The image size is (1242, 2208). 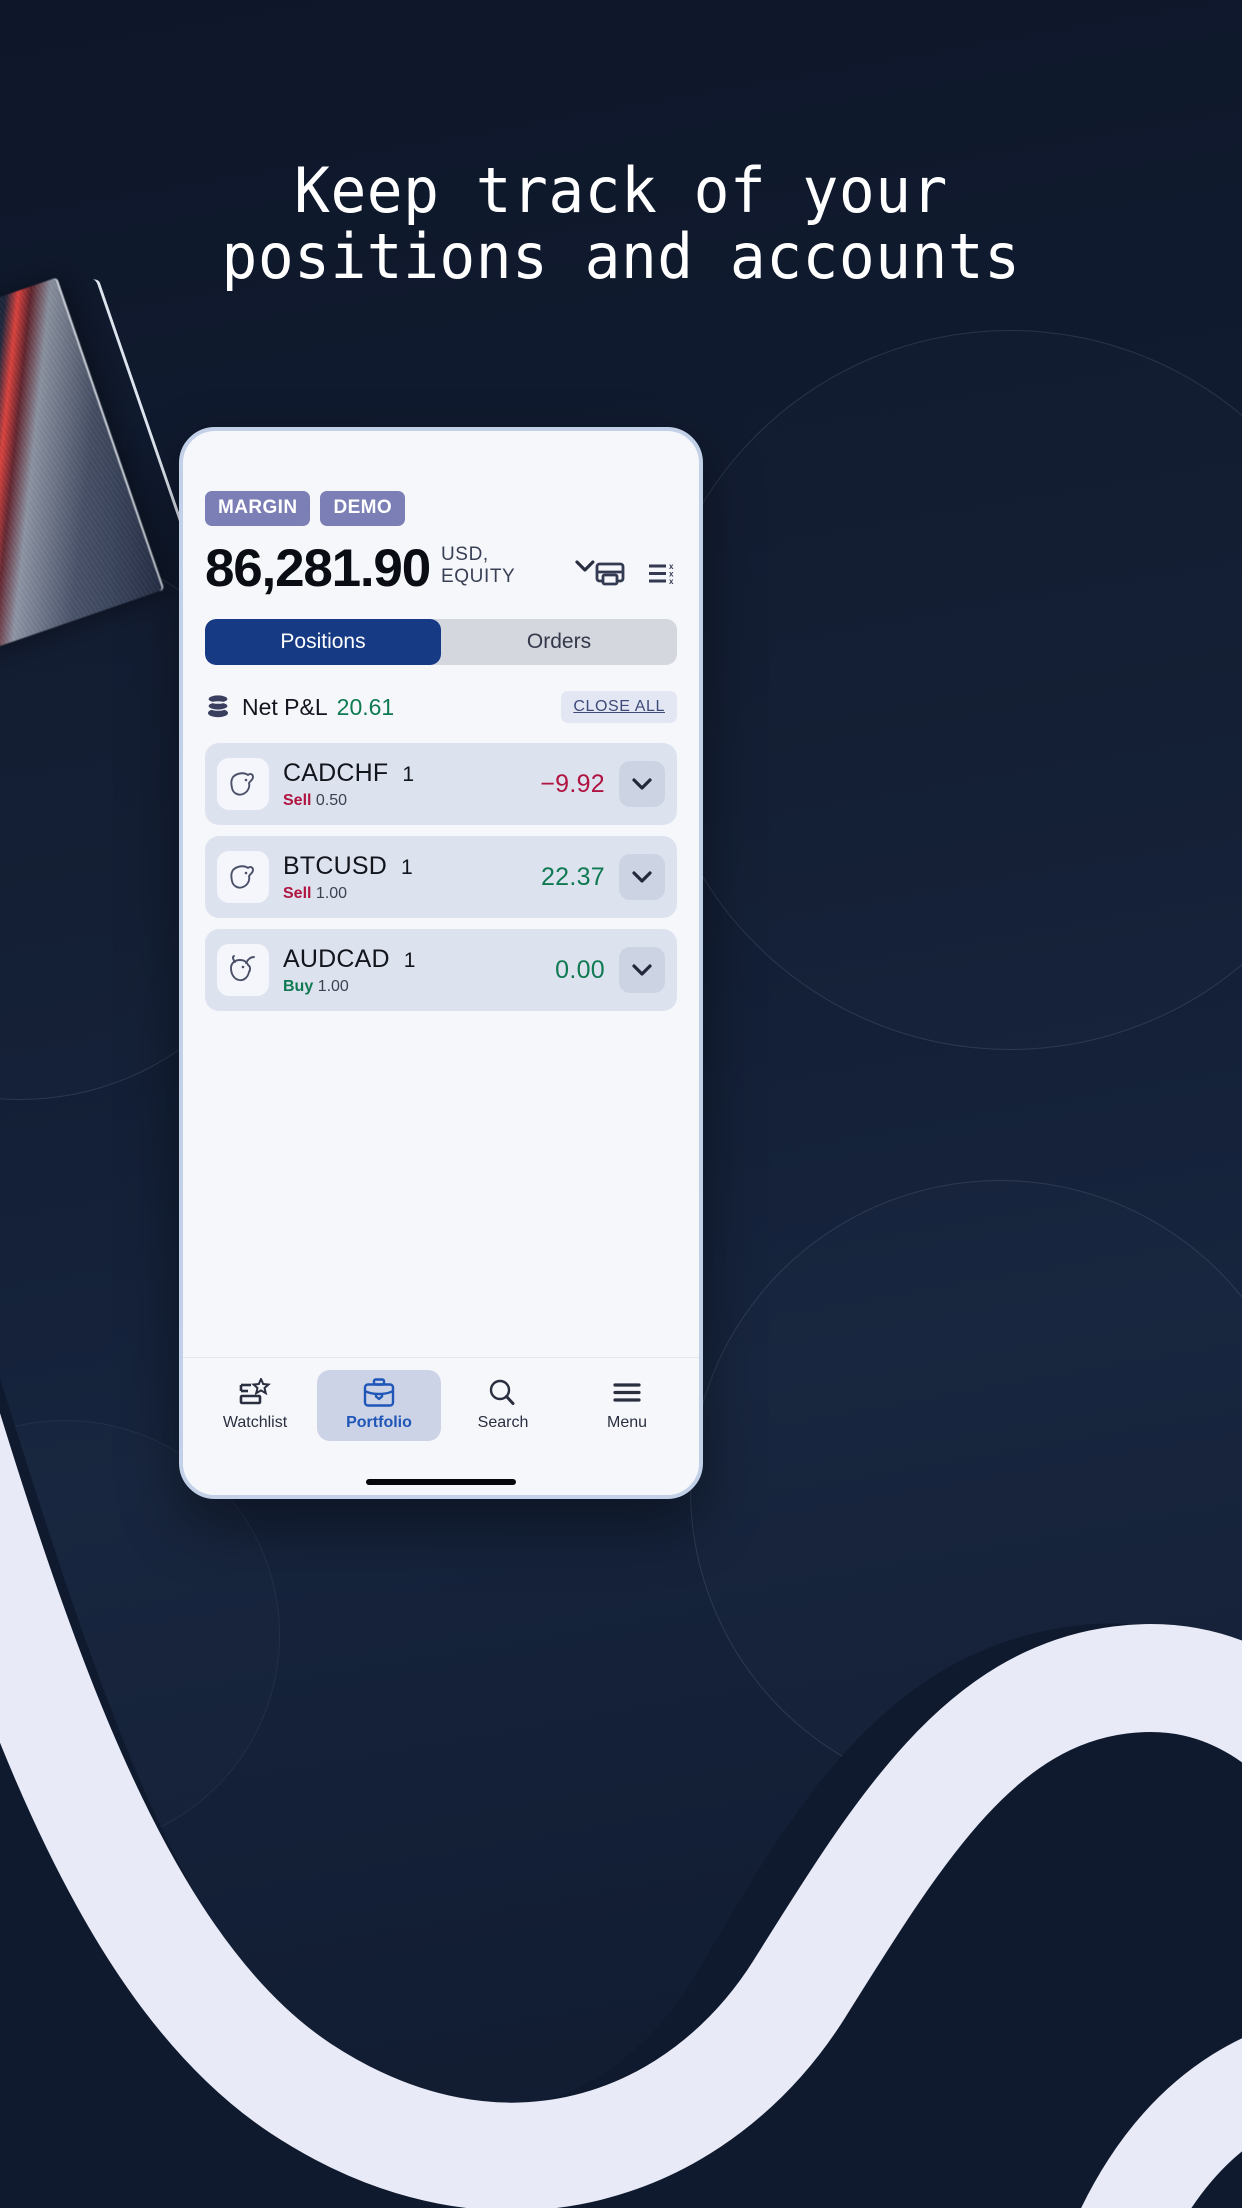 What do you see at coordinates (323, 642) in the screenshot?
I see `tab-positions: Positions` at bounding box center [323, 642].